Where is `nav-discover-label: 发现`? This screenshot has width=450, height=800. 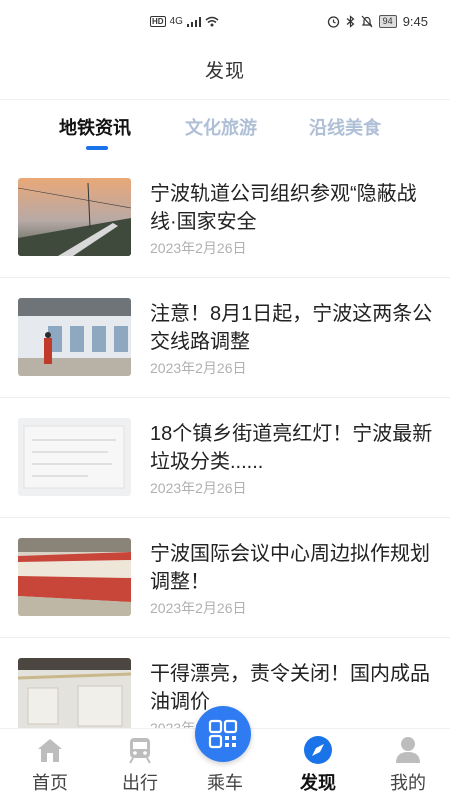 nav-discover-label: 发现 is located at coordinates (318, 783).